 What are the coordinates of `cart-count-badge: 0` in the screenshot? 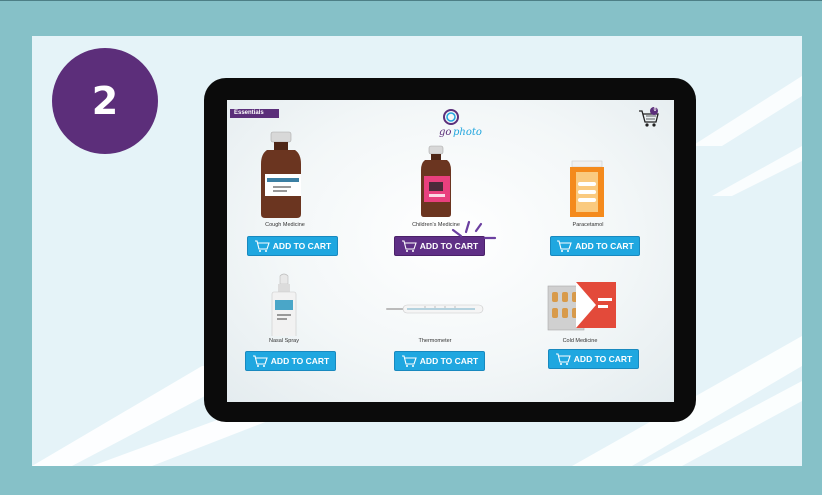 It's located at (655, 110).